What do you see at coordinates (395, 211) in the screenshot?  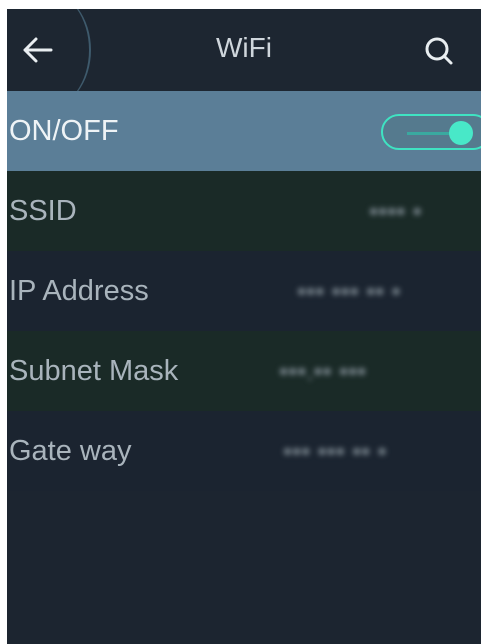 I see `ssid-value: •••• •` at bounding box center [395, 211].